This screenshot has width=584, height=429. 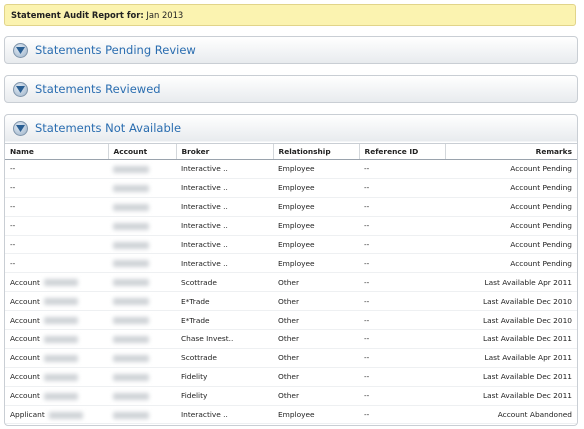 What do you see at coordinates (224, 377) in the screenshot?
I see `broker-cell: Fidelity` at bounding box center [224, 377].